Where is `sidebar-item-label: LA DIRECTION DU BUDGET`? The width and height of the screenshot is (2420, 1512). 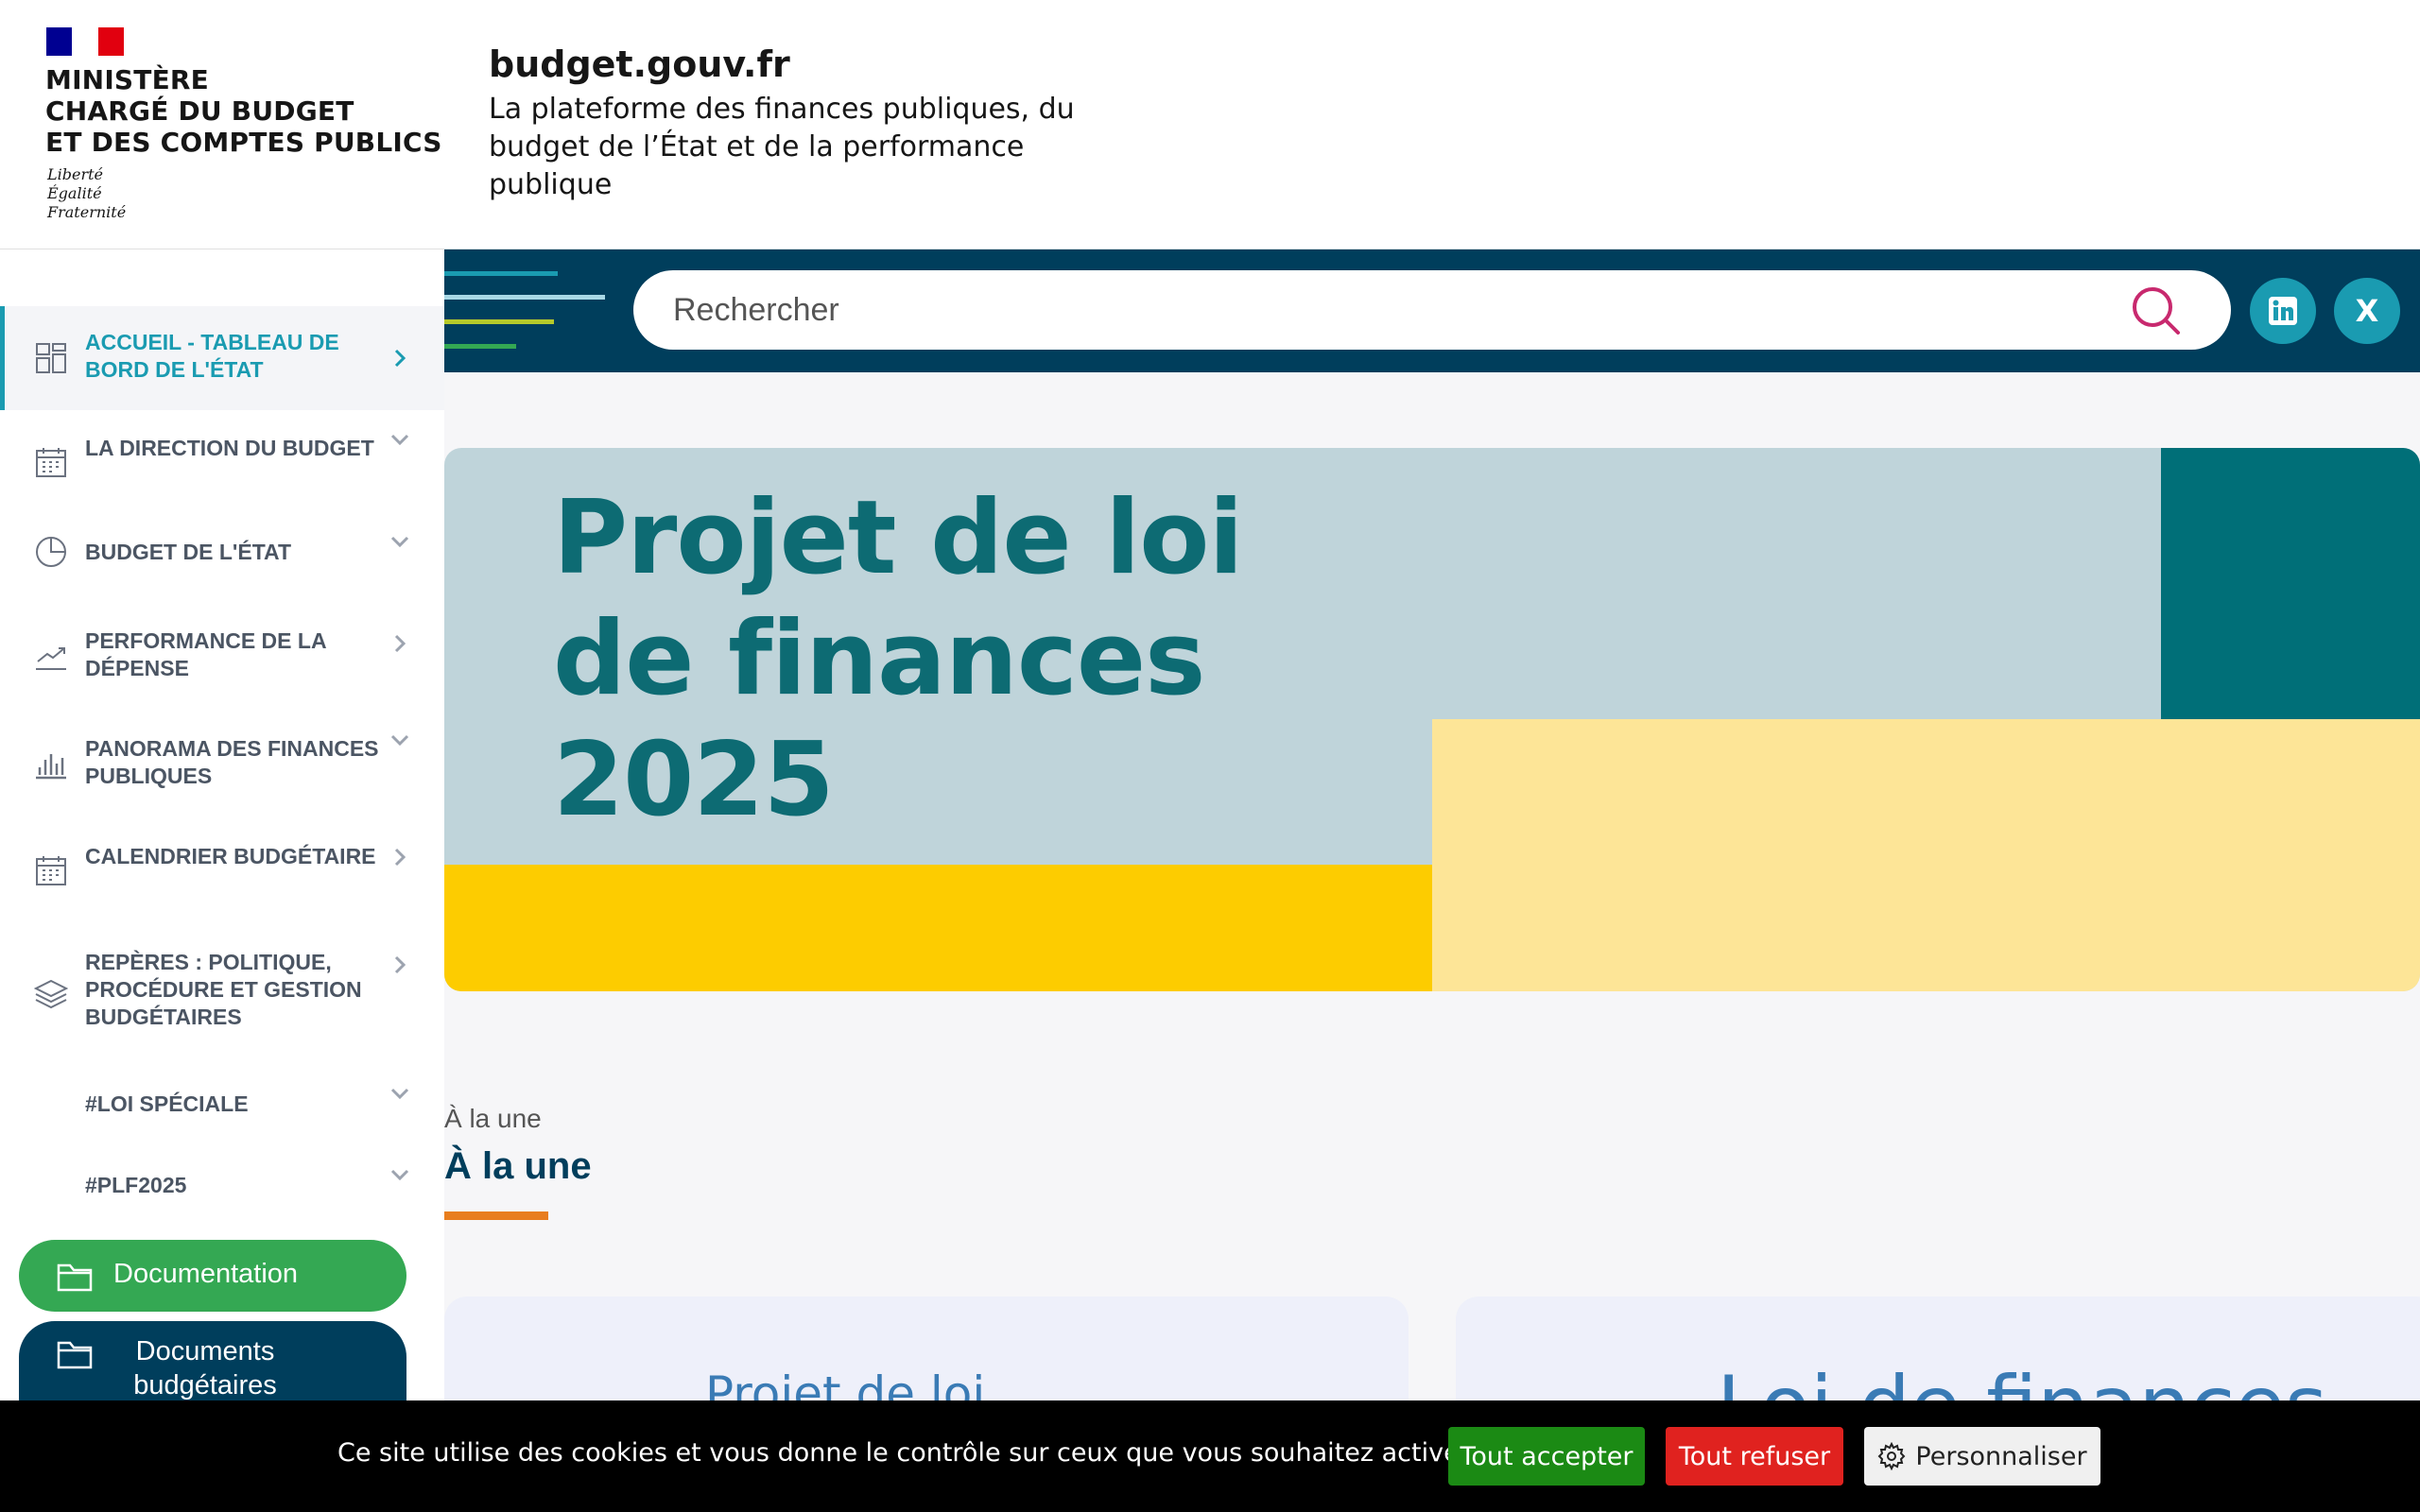
sidebar-item-label: LA DIRECTION DU BUDGET is located at coordinates (229, 448).